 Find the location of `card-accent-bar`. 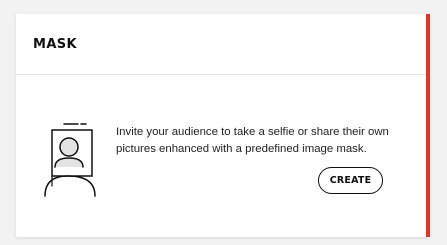

card-accent-bar is located at coordinates (428, 125).